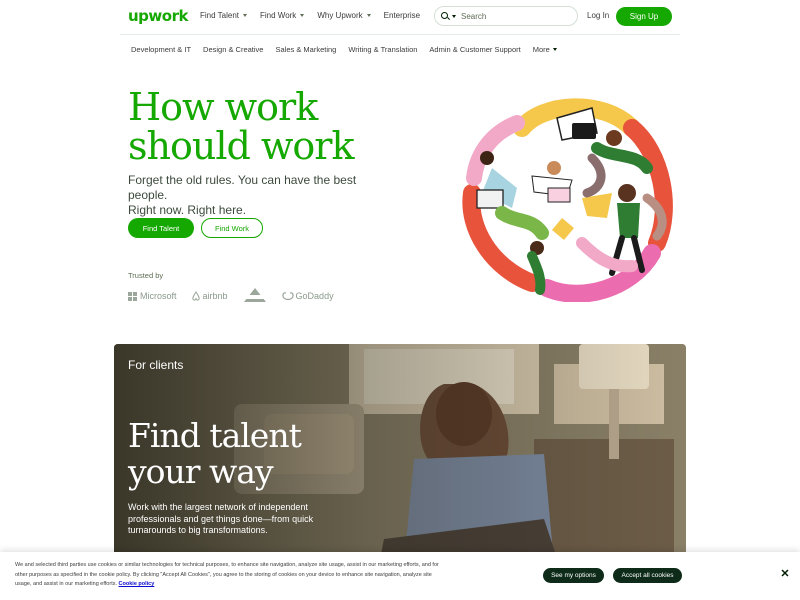 This screenshot has width=800, height=600. Describe the element at coordinates (215, 296) in the screenshot. I see `airbnb-label: airbnb` at that location.